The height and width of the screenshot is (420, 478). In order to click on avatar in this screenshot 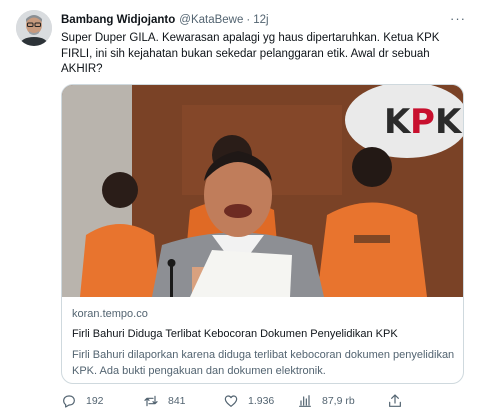, I will do `click(34, 28)`.